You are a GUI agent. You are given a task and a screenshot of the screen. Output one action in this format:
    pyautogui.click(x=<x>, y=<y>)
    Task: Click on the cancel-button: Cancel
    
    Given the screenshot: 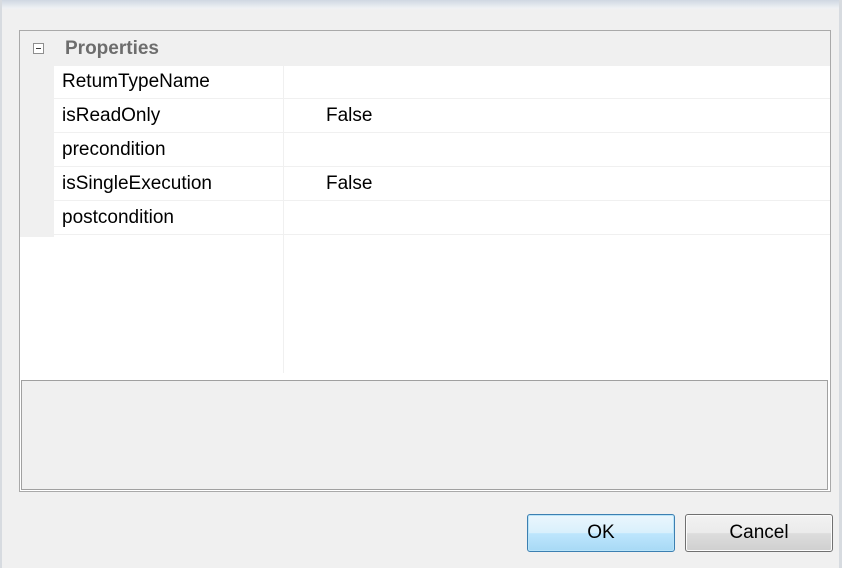 What is the action you would take?
    pyautogui.click(x=759, y=533)
    